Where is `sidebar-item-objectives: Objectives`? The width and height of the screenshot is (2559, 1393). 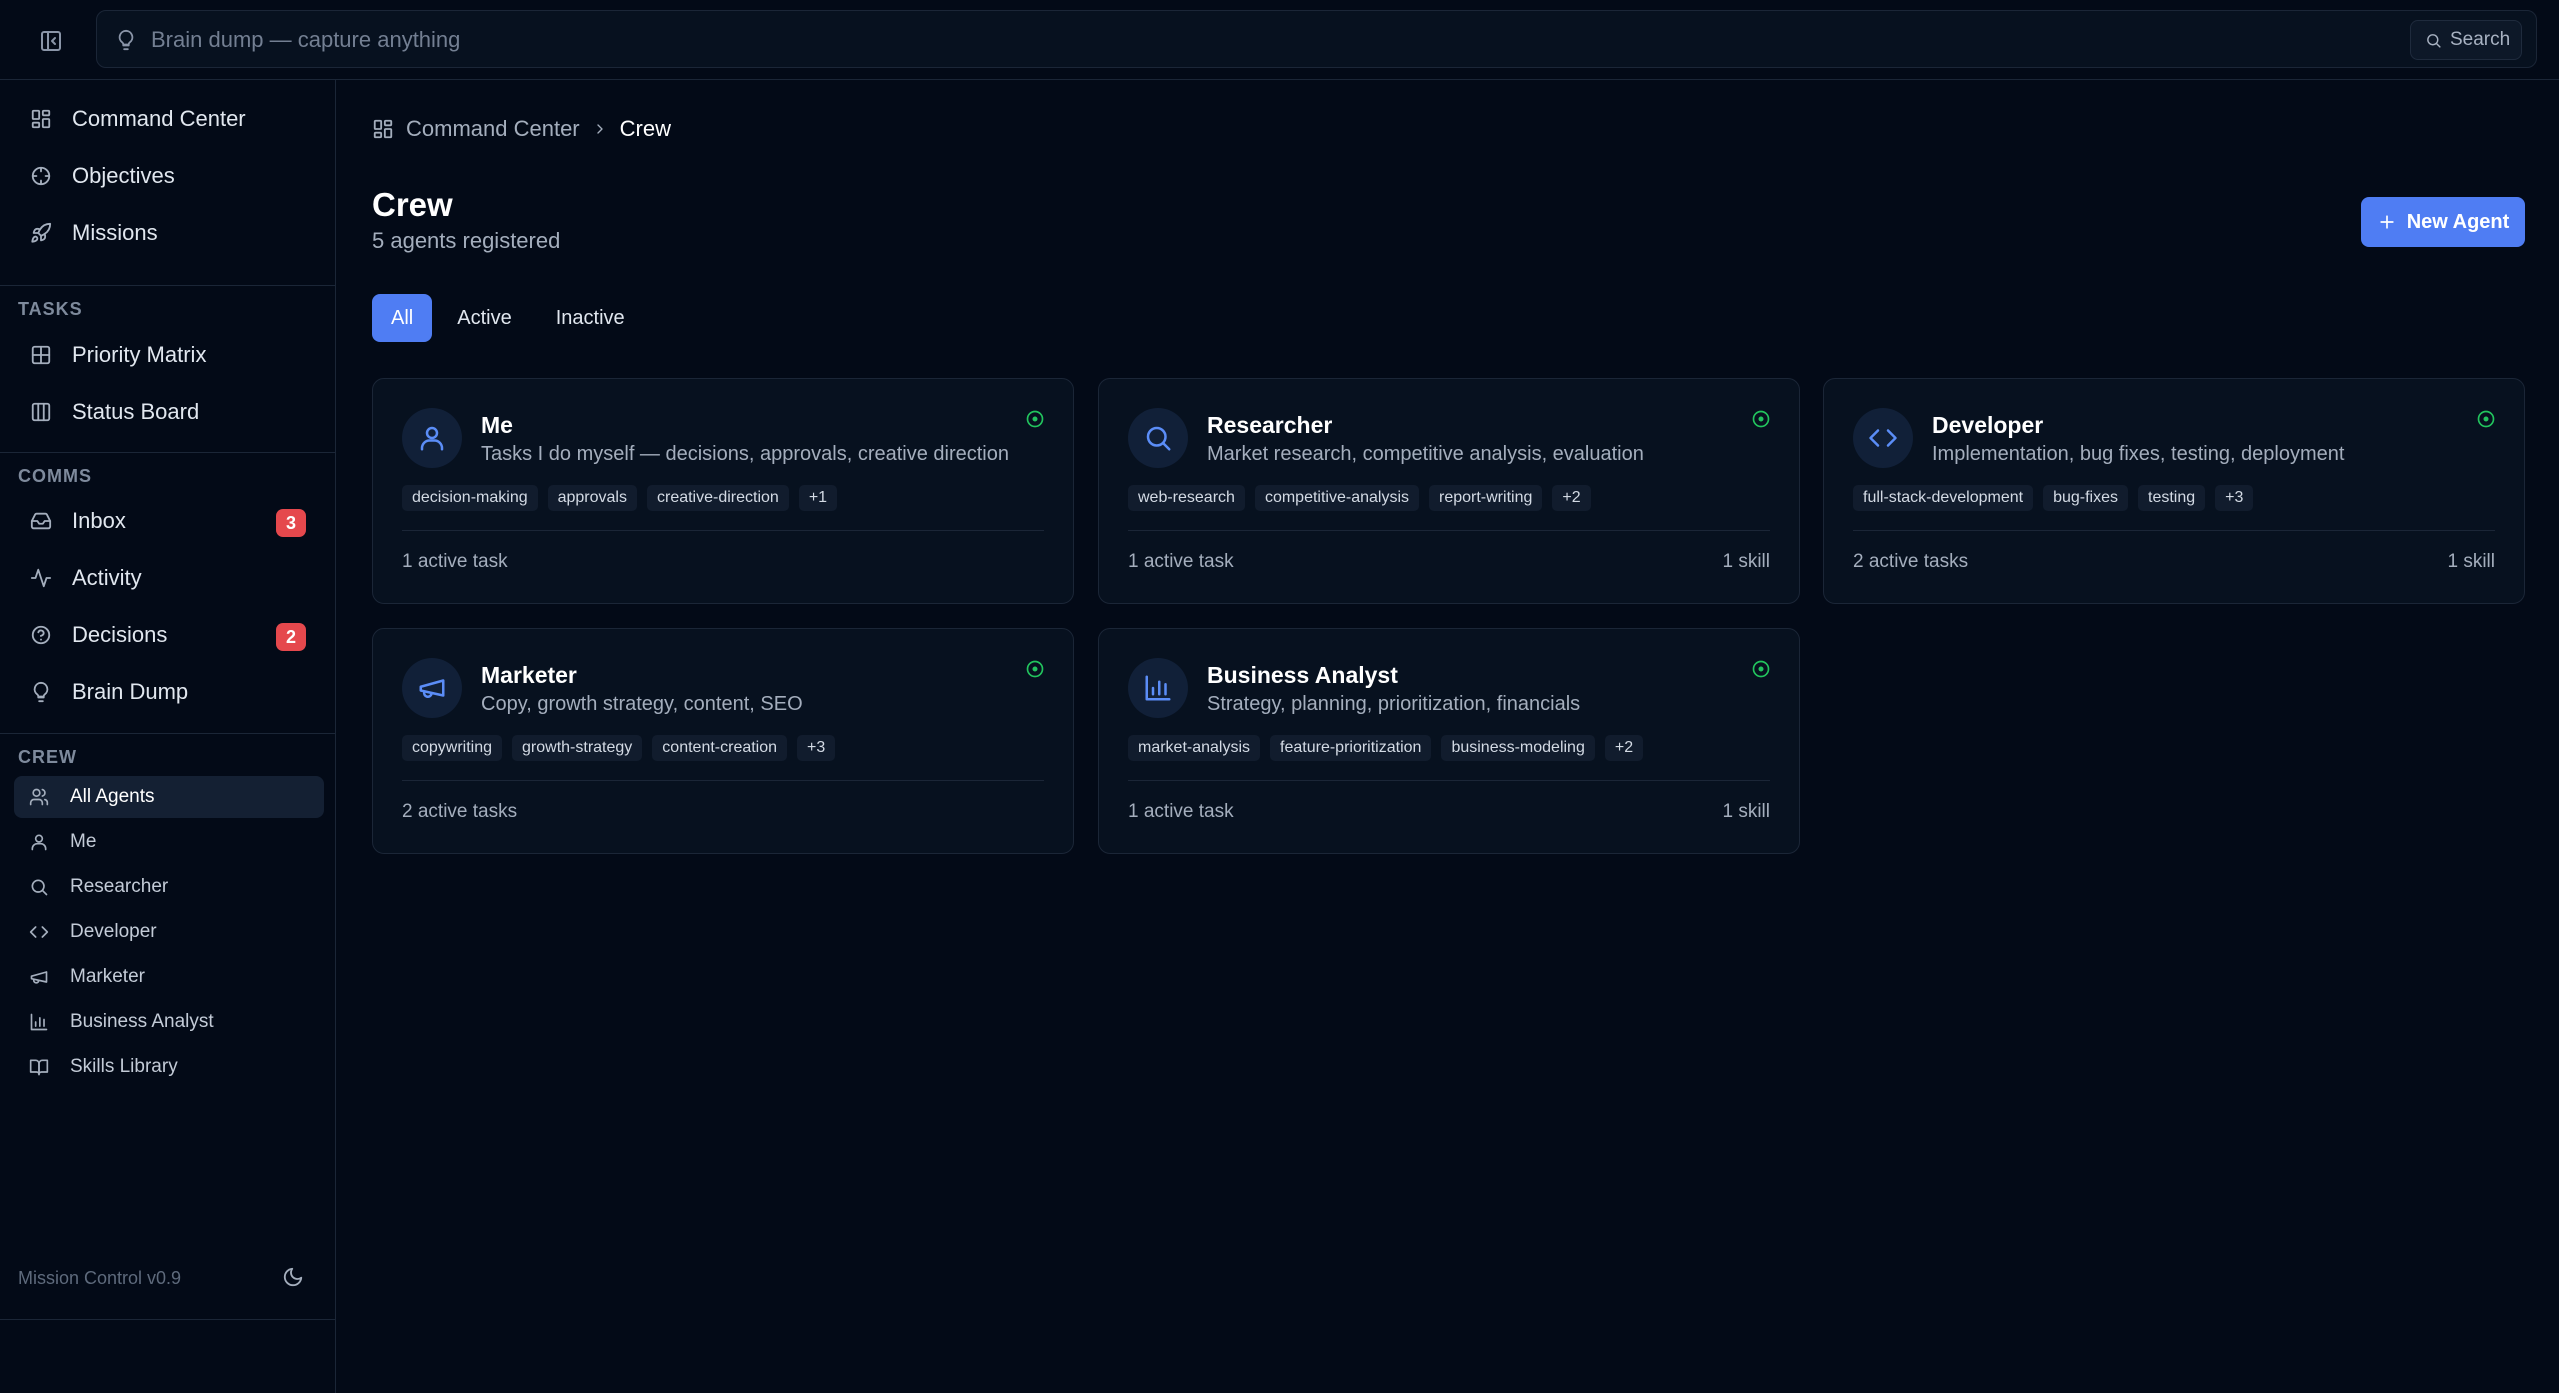 sidebar-item-objectives: Objectives is located at coordinates (169, 176).